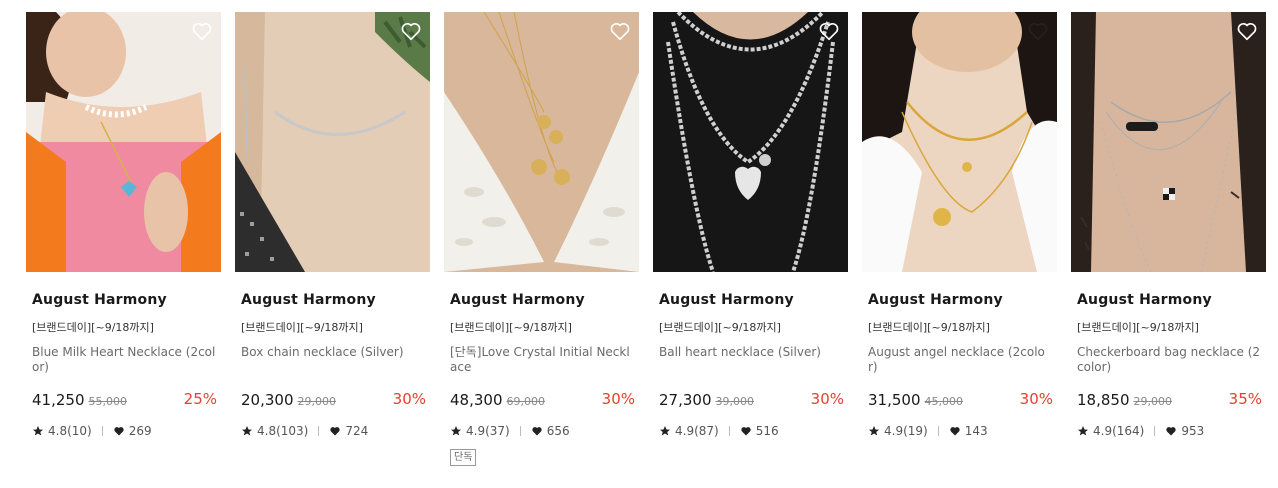 The image size is (1278, 488). Describe the element at coordinates (1245, 399) in the screenshot. I see `discount-rate: 35%` at that location.